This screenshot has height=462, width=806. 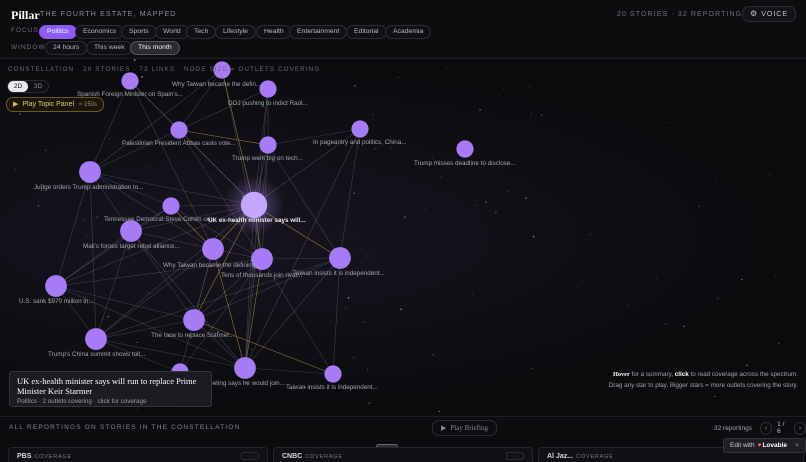 What do you see at coordinates (366, 32) in the screenshot?
I see `focus-pill-editorial: Editorial` at bounding box center [366, 32].